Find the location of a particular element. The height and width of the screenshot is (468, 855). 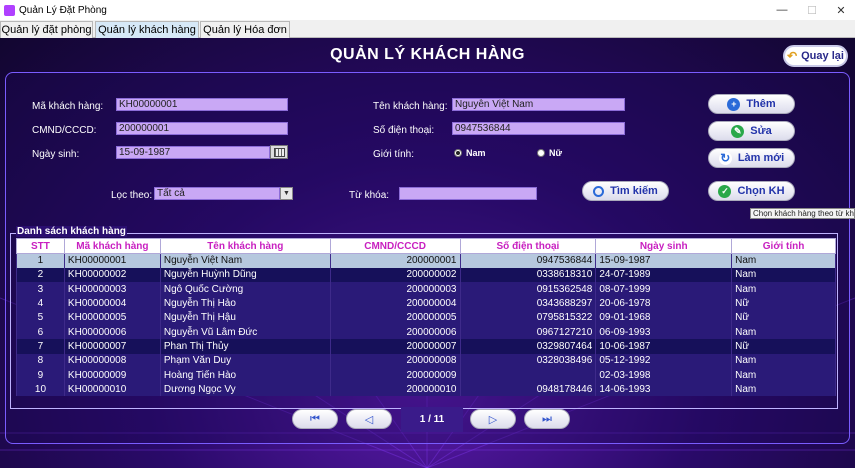

tab-quan-ly-dat-phong: Quản lý đặt phòng is located at coordinates (46, 29).